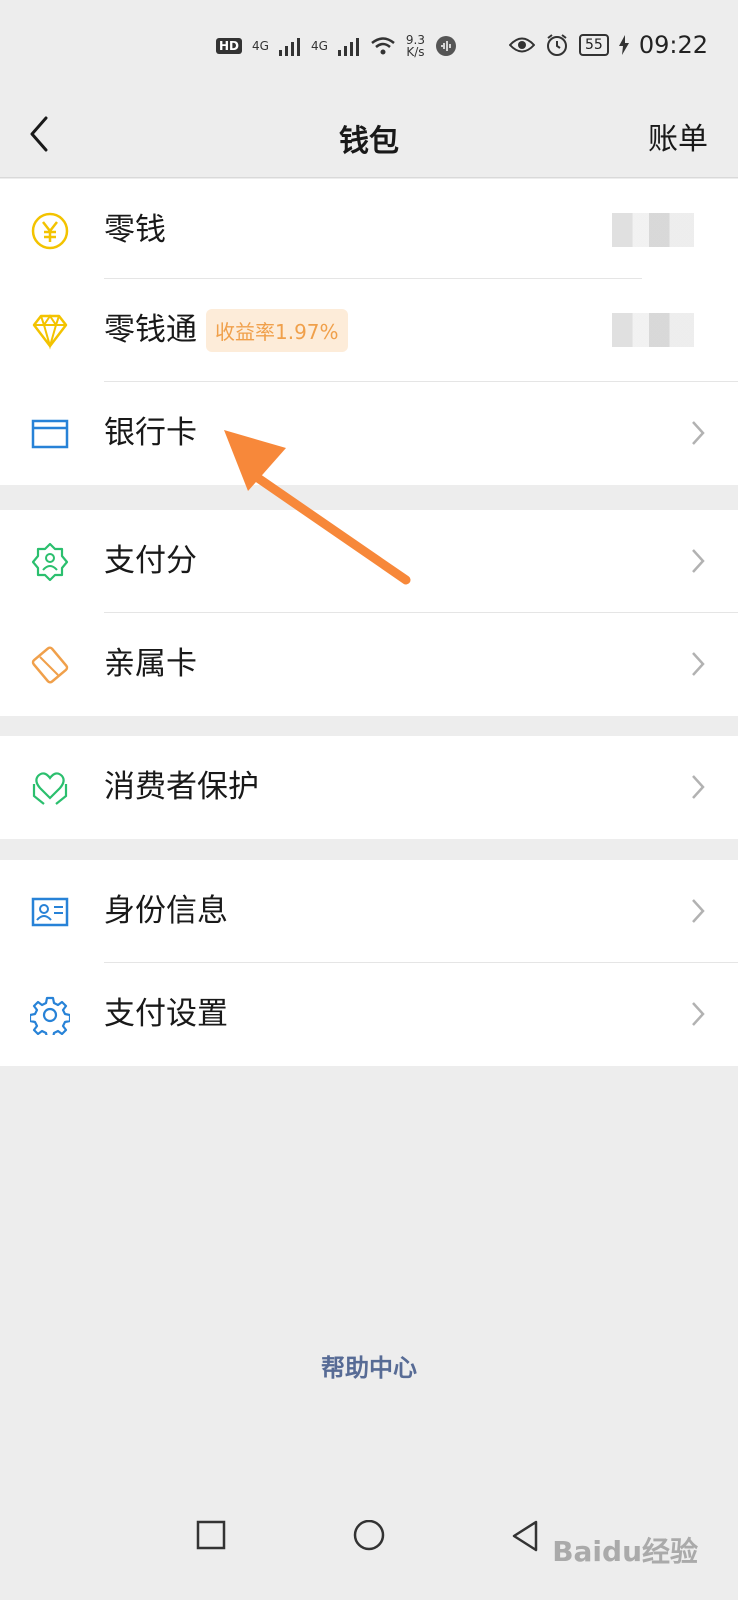  What do you see at coordinates (260, 46) in the screenshot?
I see `network-indicator-1: 4G` at bounding box center [260, 46].